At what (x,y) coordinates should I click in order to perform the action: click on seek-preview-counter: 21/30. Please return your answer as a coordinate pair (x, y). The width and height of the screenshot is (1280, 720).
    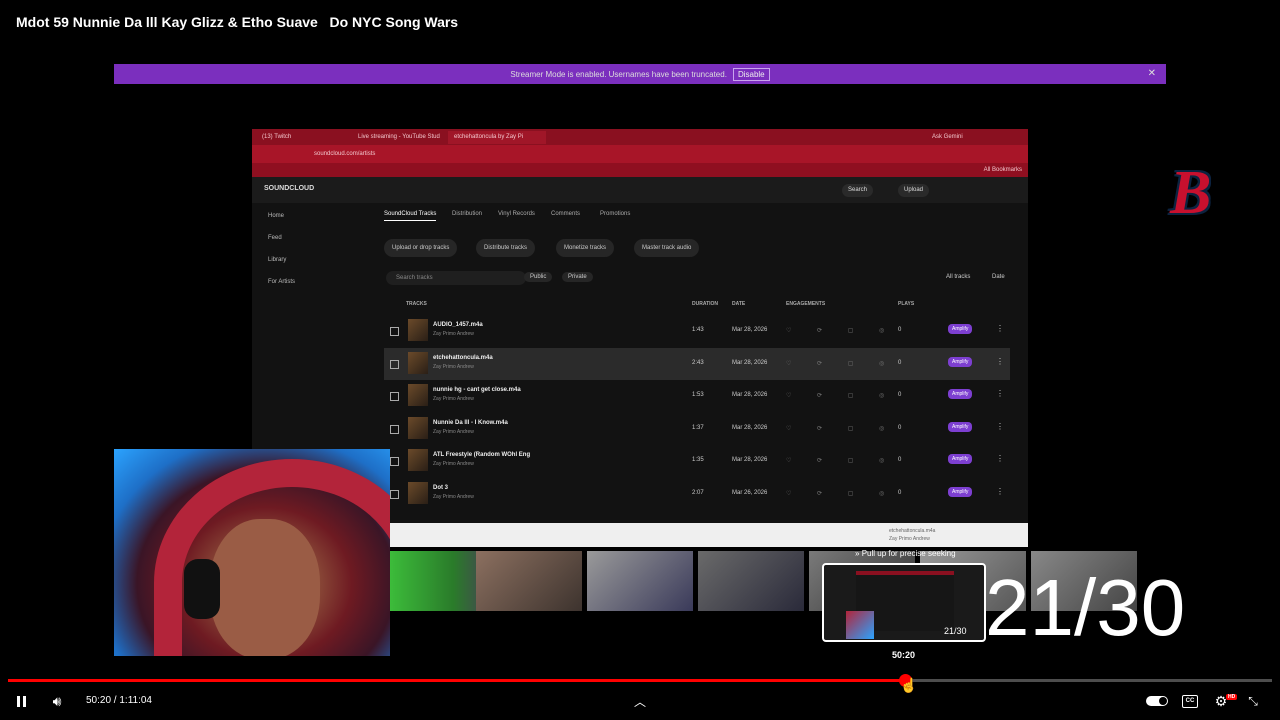
    Looking at the image, I should click on (955, 631).